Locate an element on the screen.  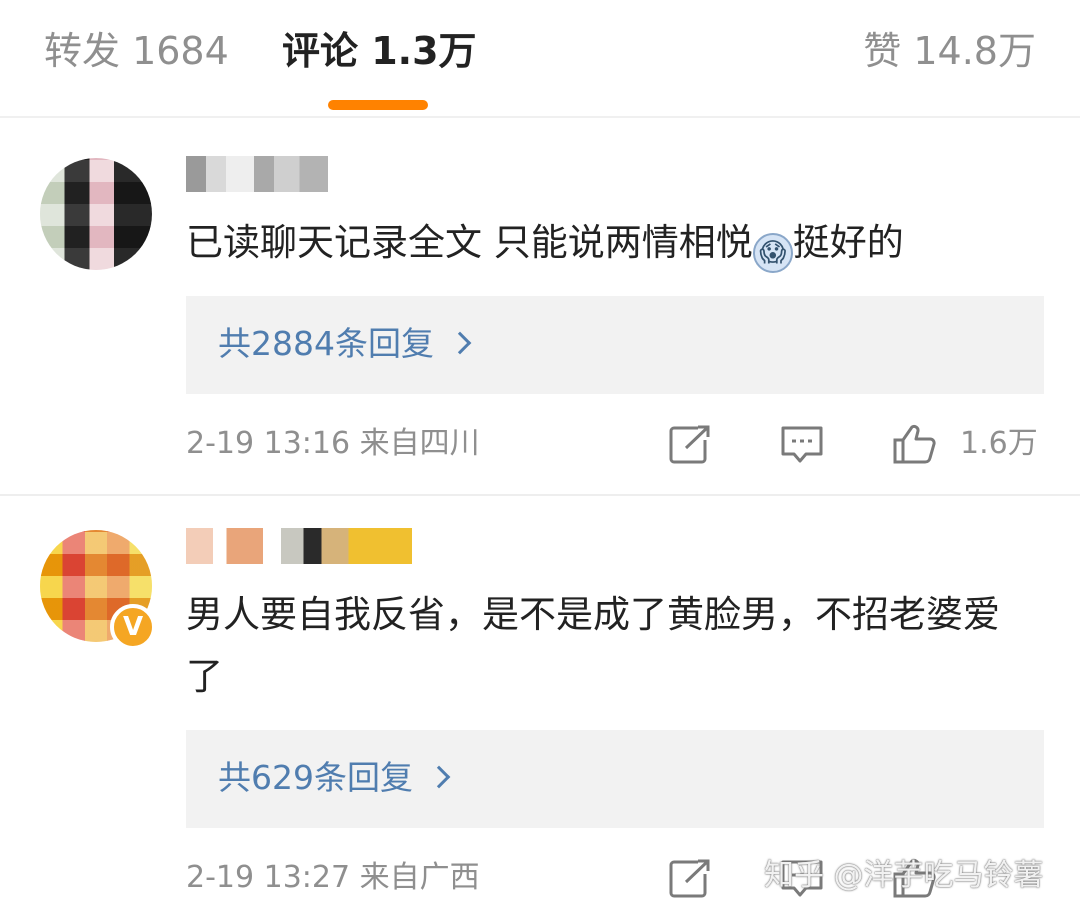
like-icon is located at coordinates (914, 444).